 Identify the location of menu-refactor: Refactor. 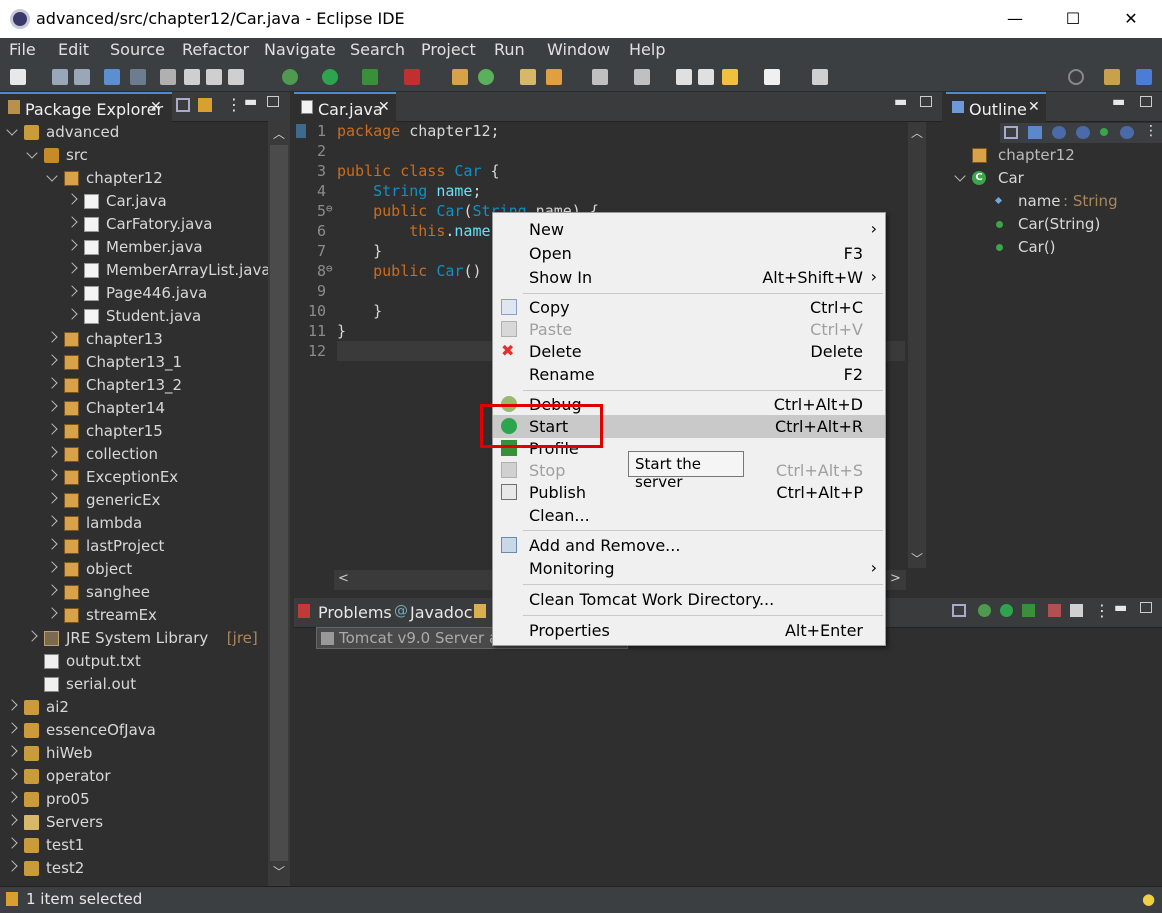
(215, 49).